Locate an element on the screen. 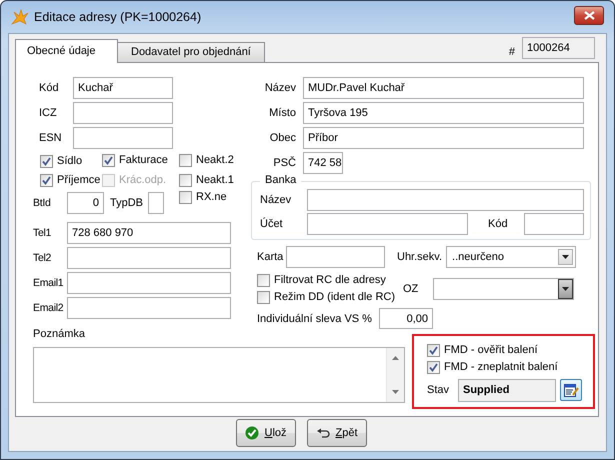 The height and width of the screenshot is (460, 615). checkbox-label: FMD - ověřit balení is located at coordinates (491, 350).